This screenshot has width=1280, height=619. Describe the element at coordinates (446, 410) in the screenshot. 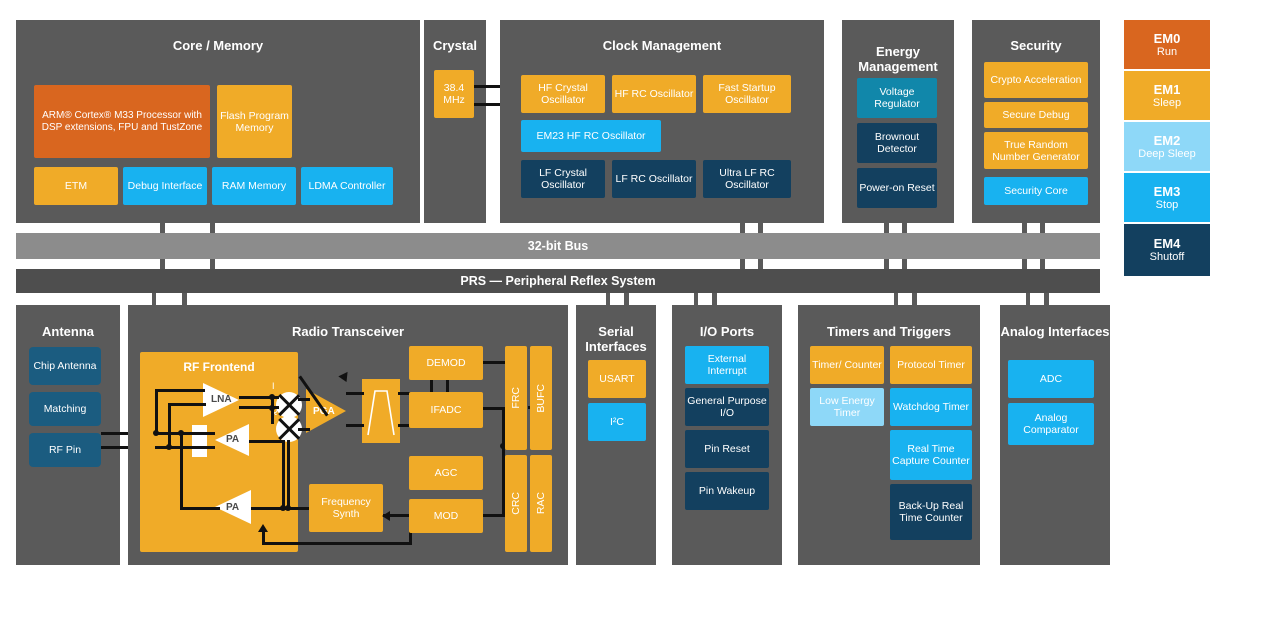

I see `block-ifadc: IFADC` at that location.